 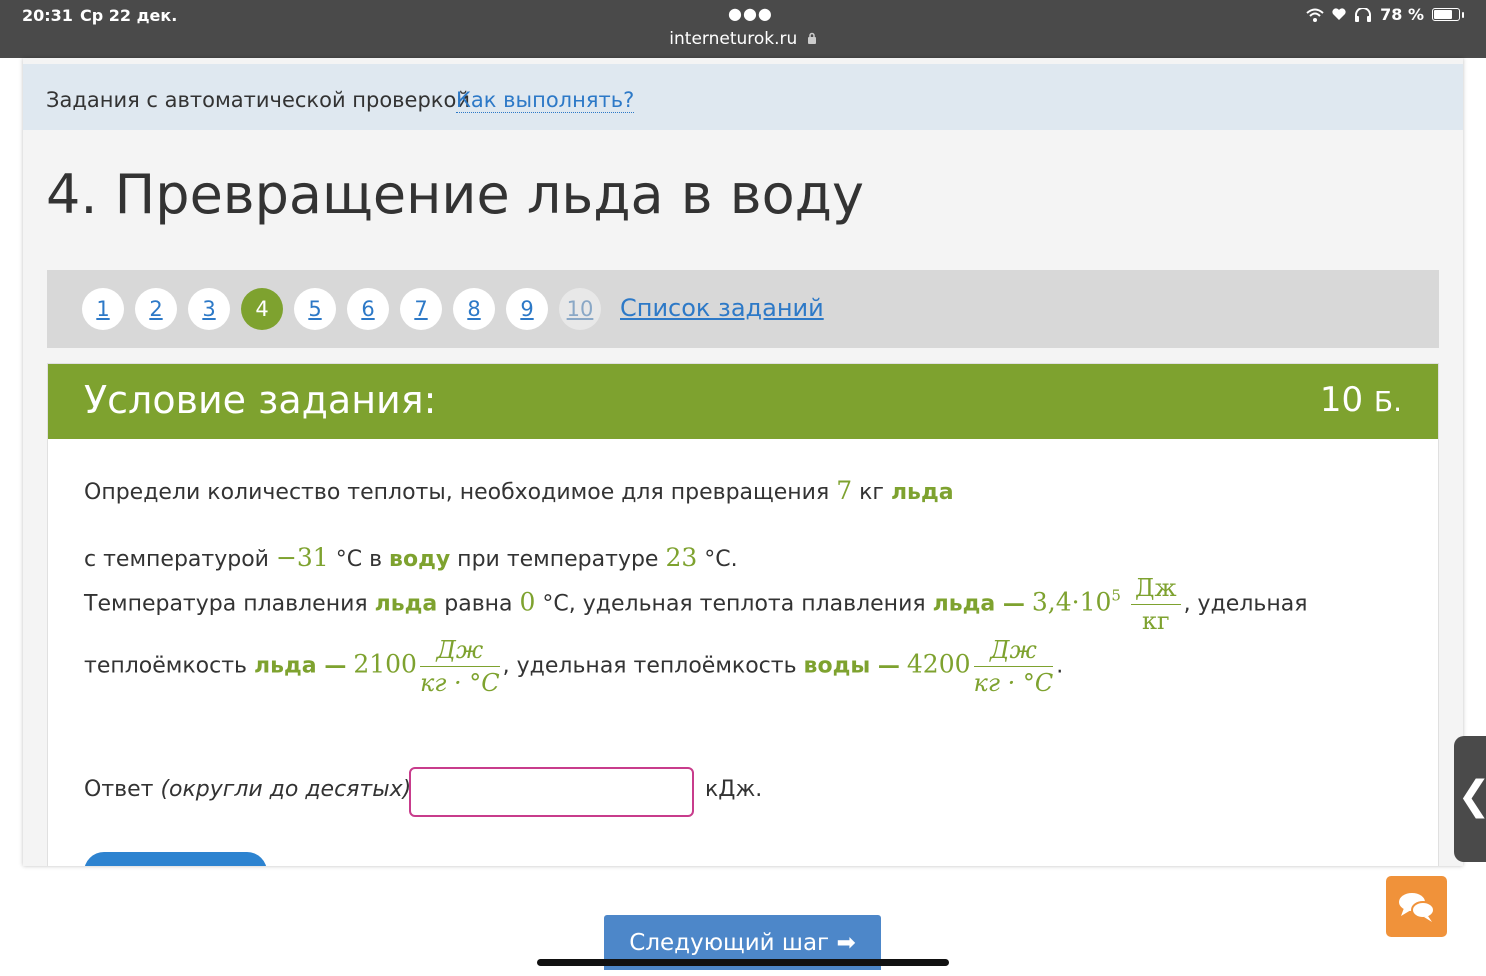 I want to click on end-temp-value: 23, so click(x=681, y=557).